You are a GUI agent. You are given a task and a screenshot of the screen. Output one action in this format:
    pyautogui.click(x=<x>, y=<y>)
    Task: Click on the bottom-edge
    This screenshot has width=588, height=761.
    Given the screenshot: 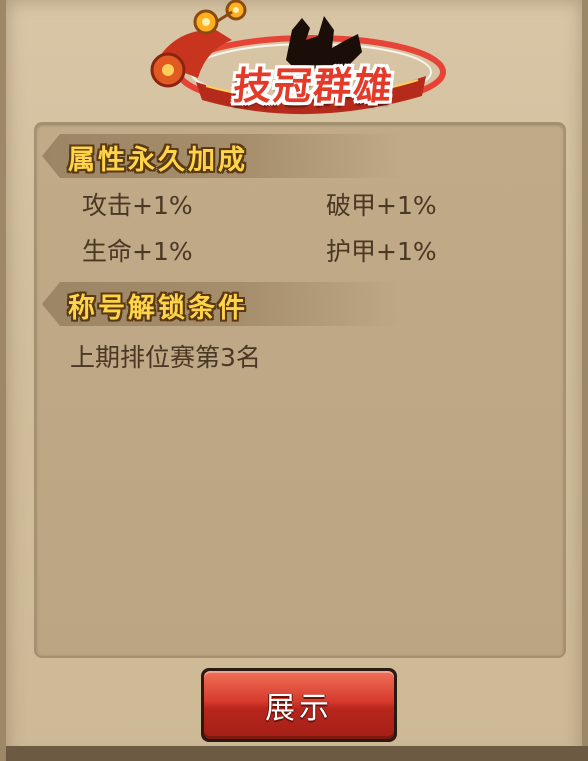 What is the action you would take?
    pyautogui.click(x=297, y=753)
    